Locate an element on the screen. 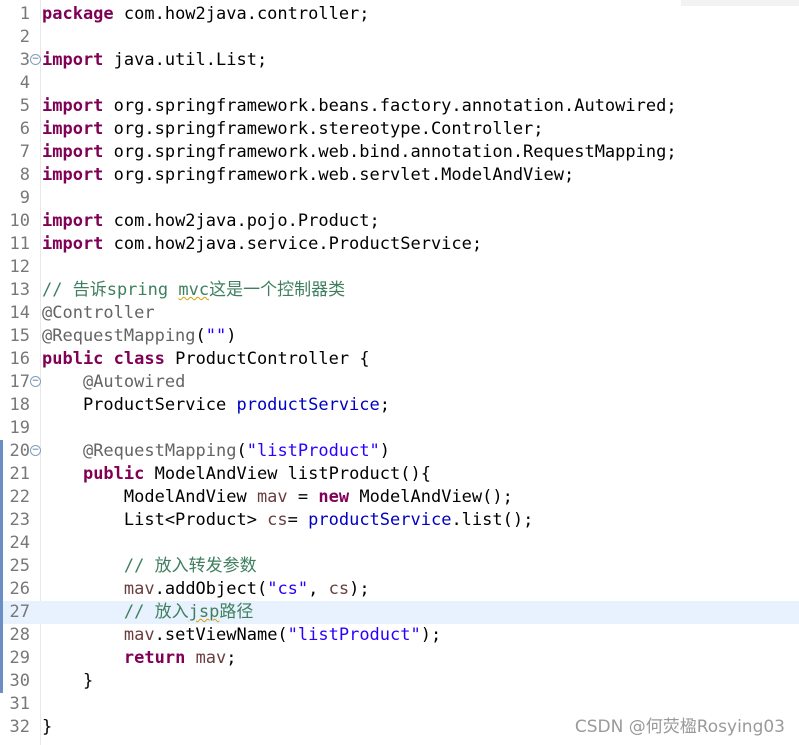  code-line: 25 // 放入转发参数 is located at coordinates (399, 566).